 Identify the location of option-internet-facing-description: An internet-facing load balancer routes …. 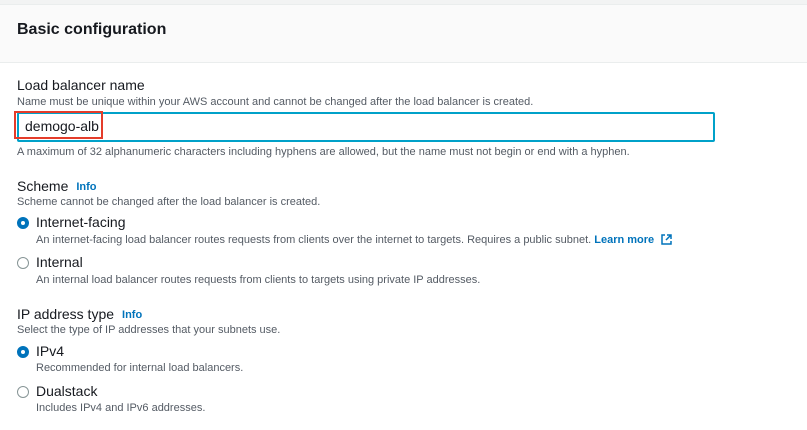
(354, 240).